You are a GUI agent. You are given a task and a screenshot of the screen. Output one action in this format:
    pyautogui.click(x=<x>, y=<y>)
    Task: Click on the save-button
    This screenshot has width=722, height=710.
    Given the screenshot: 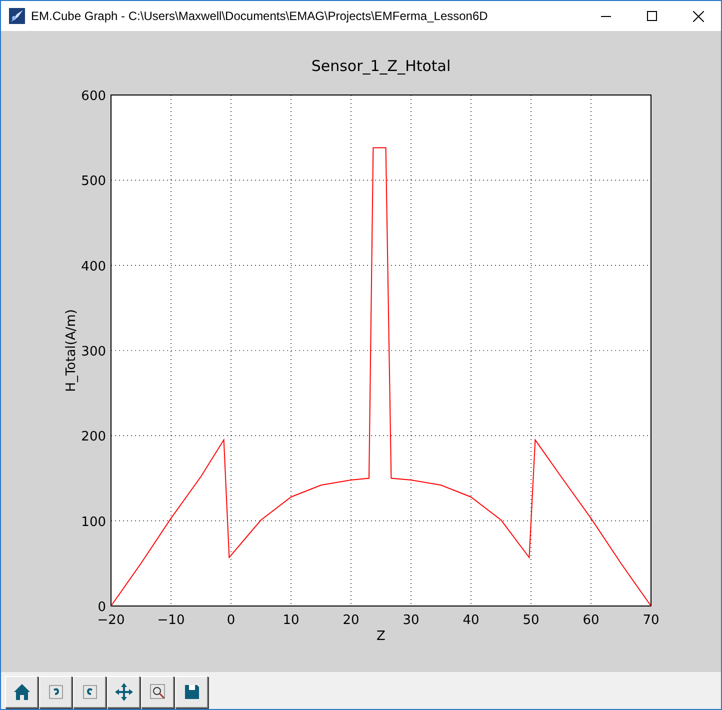 What is the action you would take?
    pyautogui.click(x=191, y=692)
    